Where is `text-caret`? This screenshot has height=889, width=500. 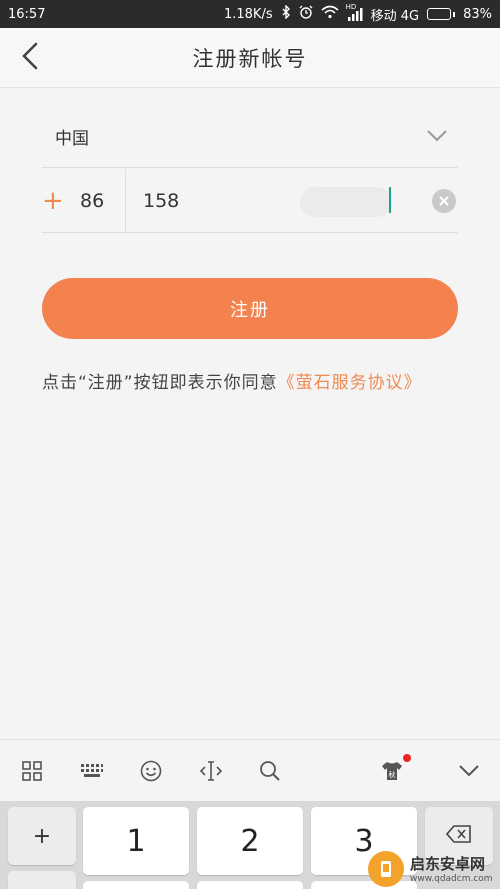
text-caret is located at coordinates (390, 200).